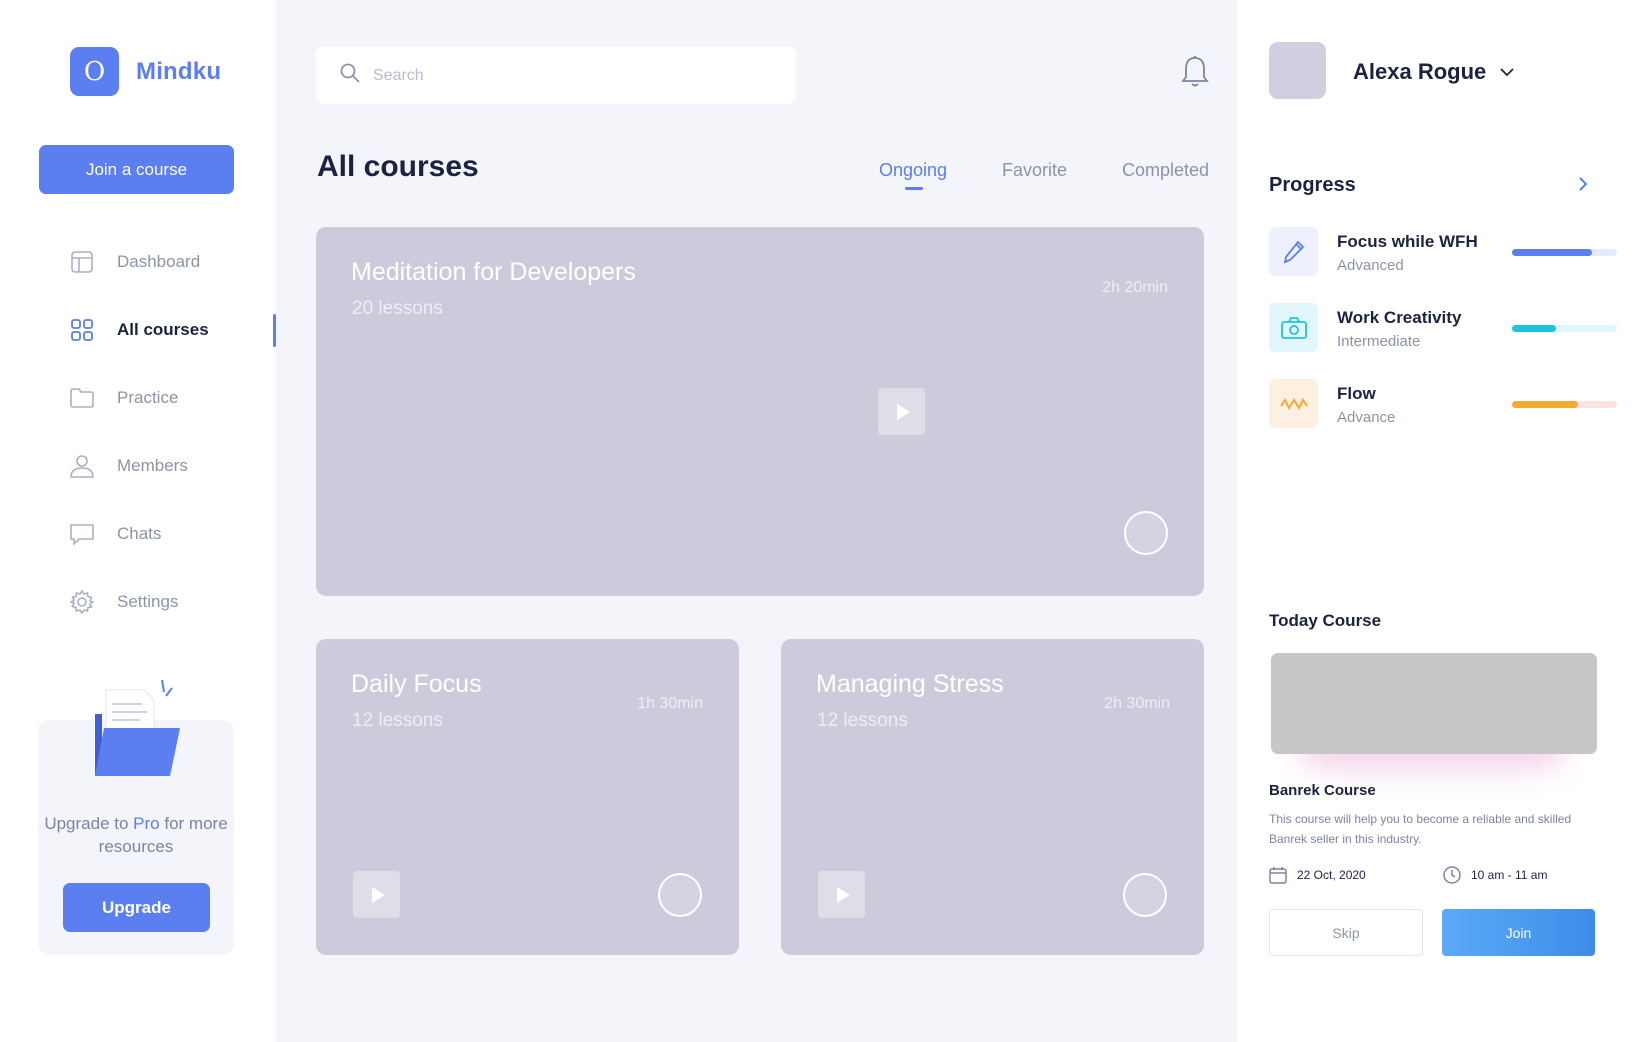 Image resolution: width=1632 pixels, height=1042 pixels. Describe the element at coordinates (914, 188) in the screenshot. I see `tab-active-underline` at that location.